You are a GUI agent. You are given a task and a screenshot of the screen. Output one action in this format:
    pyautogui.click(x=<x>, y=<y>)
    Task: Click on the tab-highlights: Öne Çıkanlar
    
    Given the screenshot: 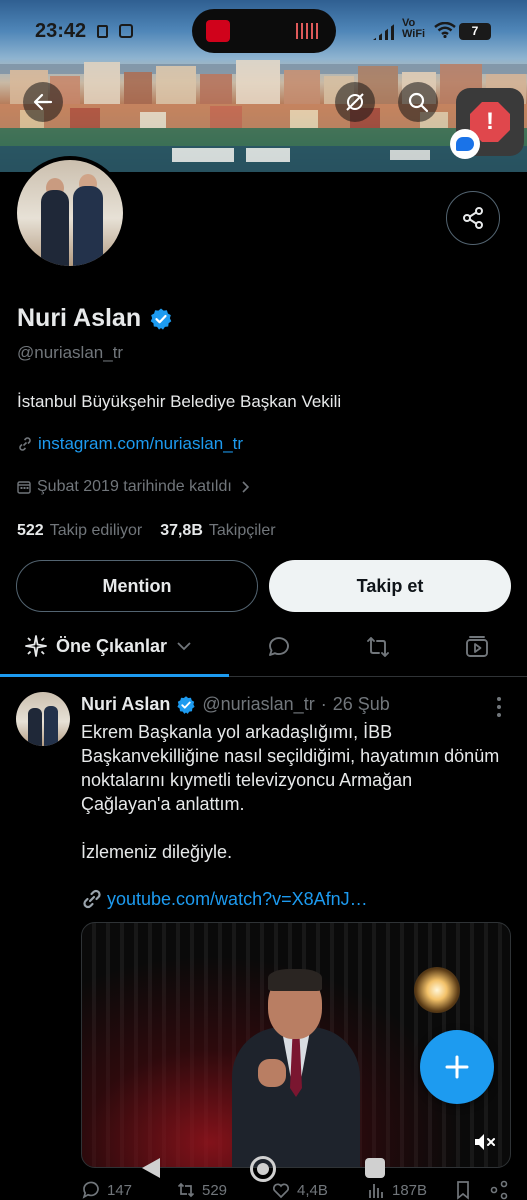 What is the action you would take?
    pyautogui.click(x=108, y=646)
    